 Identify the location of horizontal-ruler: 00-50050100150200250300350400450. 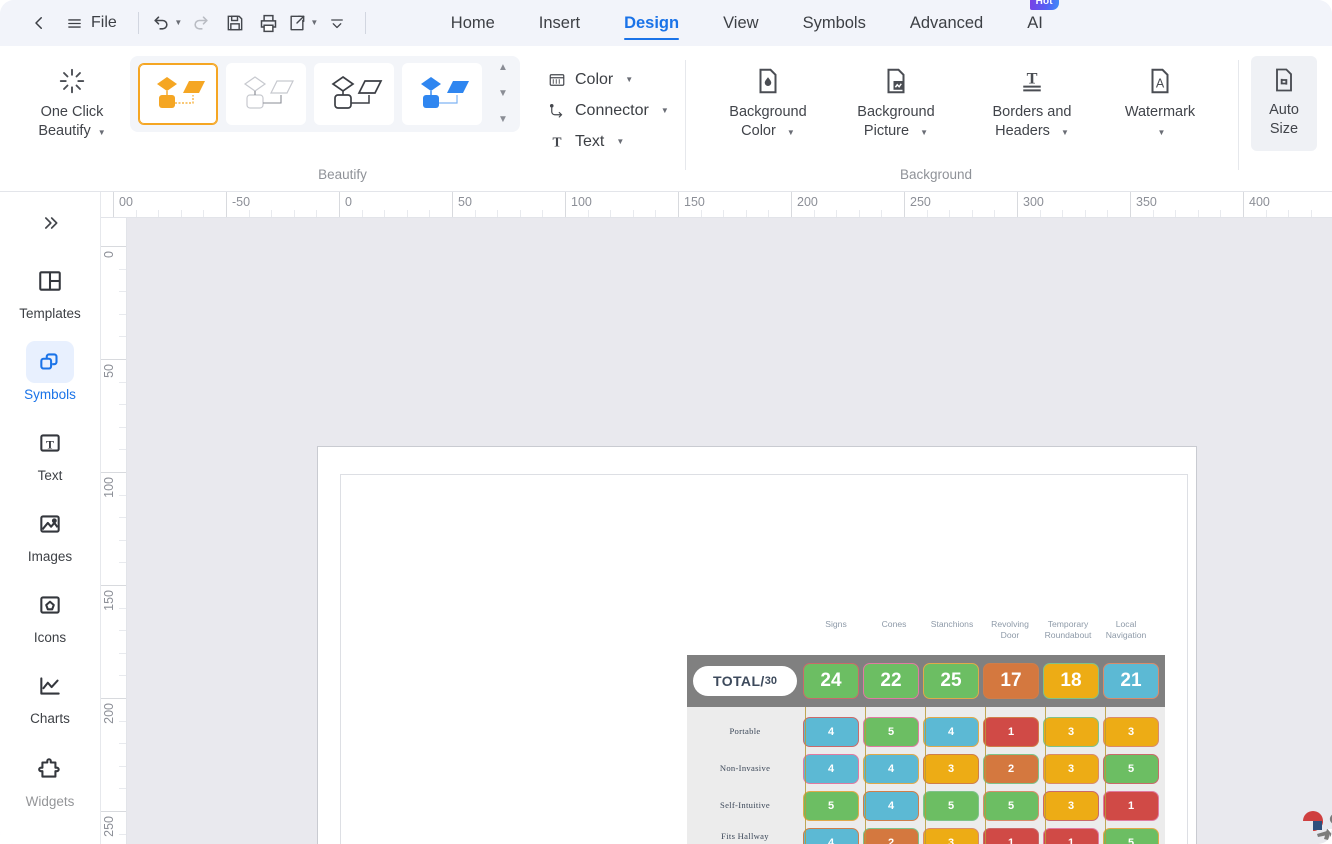
(716, 205).